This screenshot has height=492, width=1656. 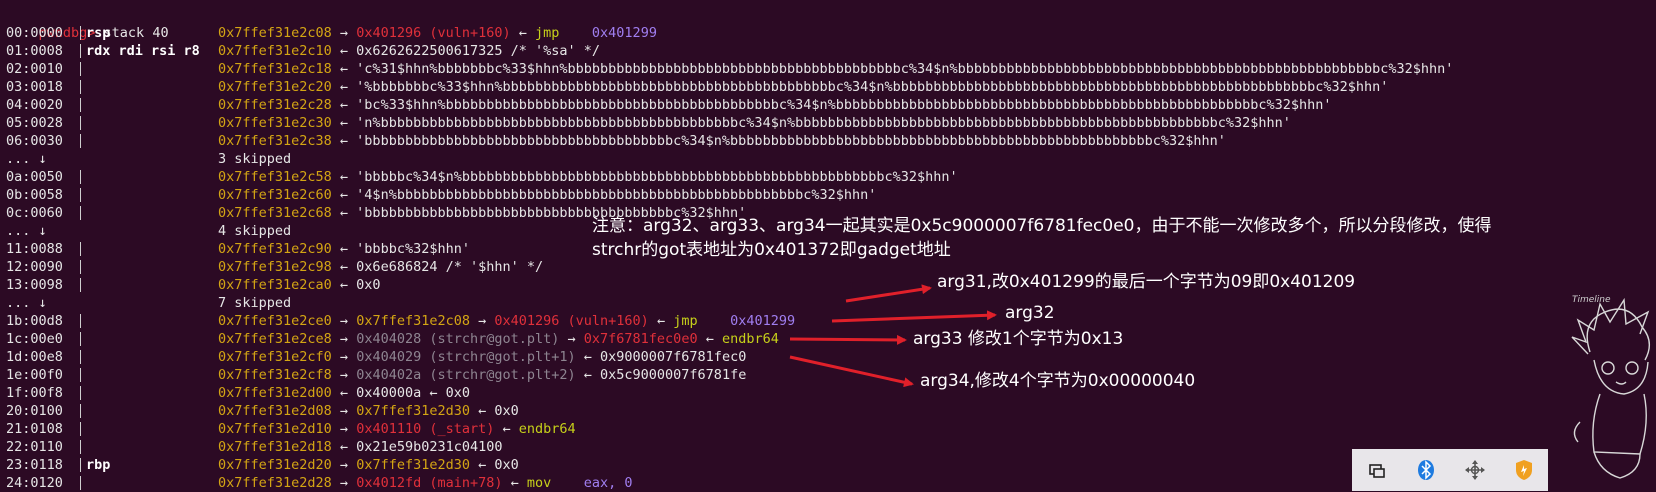 I want to click on anime-character-sketch: Timeline, so click(x=1610, y=387).